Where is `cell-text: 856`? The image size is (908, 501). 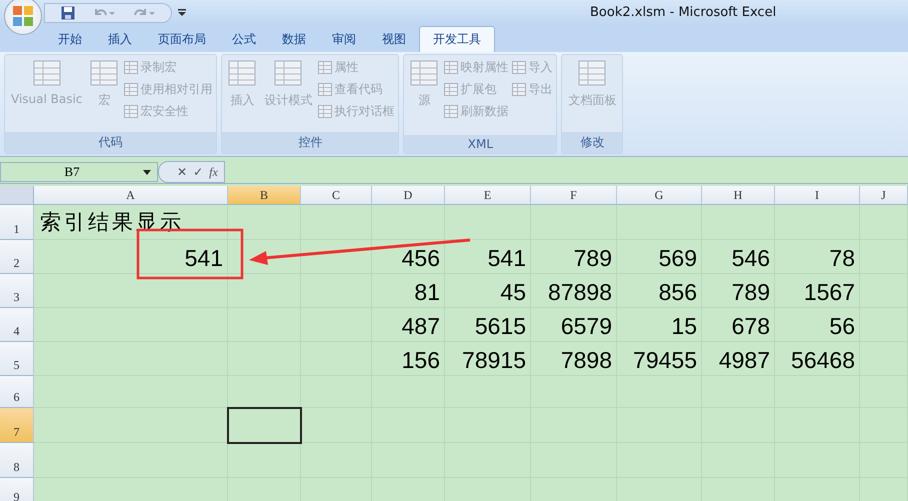
cell-text: 856 is located at coordinates (677, 292).